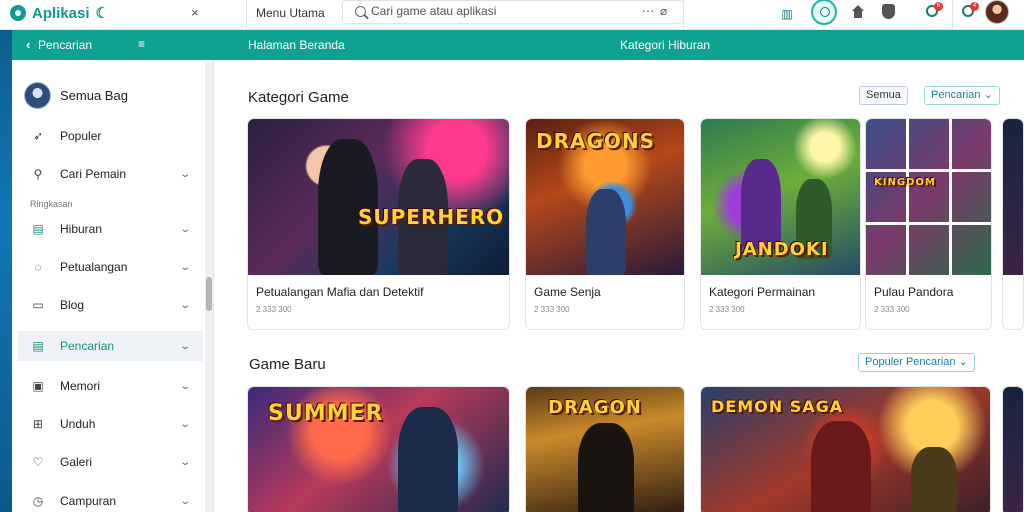 This screenshot has height=512, width=1024. What do you see at coordinates (110, 267) in the screenshot?
I see `sidebar-item-petualangan: ◌ Petualangan ⌄` at bounding box center [110, 267].